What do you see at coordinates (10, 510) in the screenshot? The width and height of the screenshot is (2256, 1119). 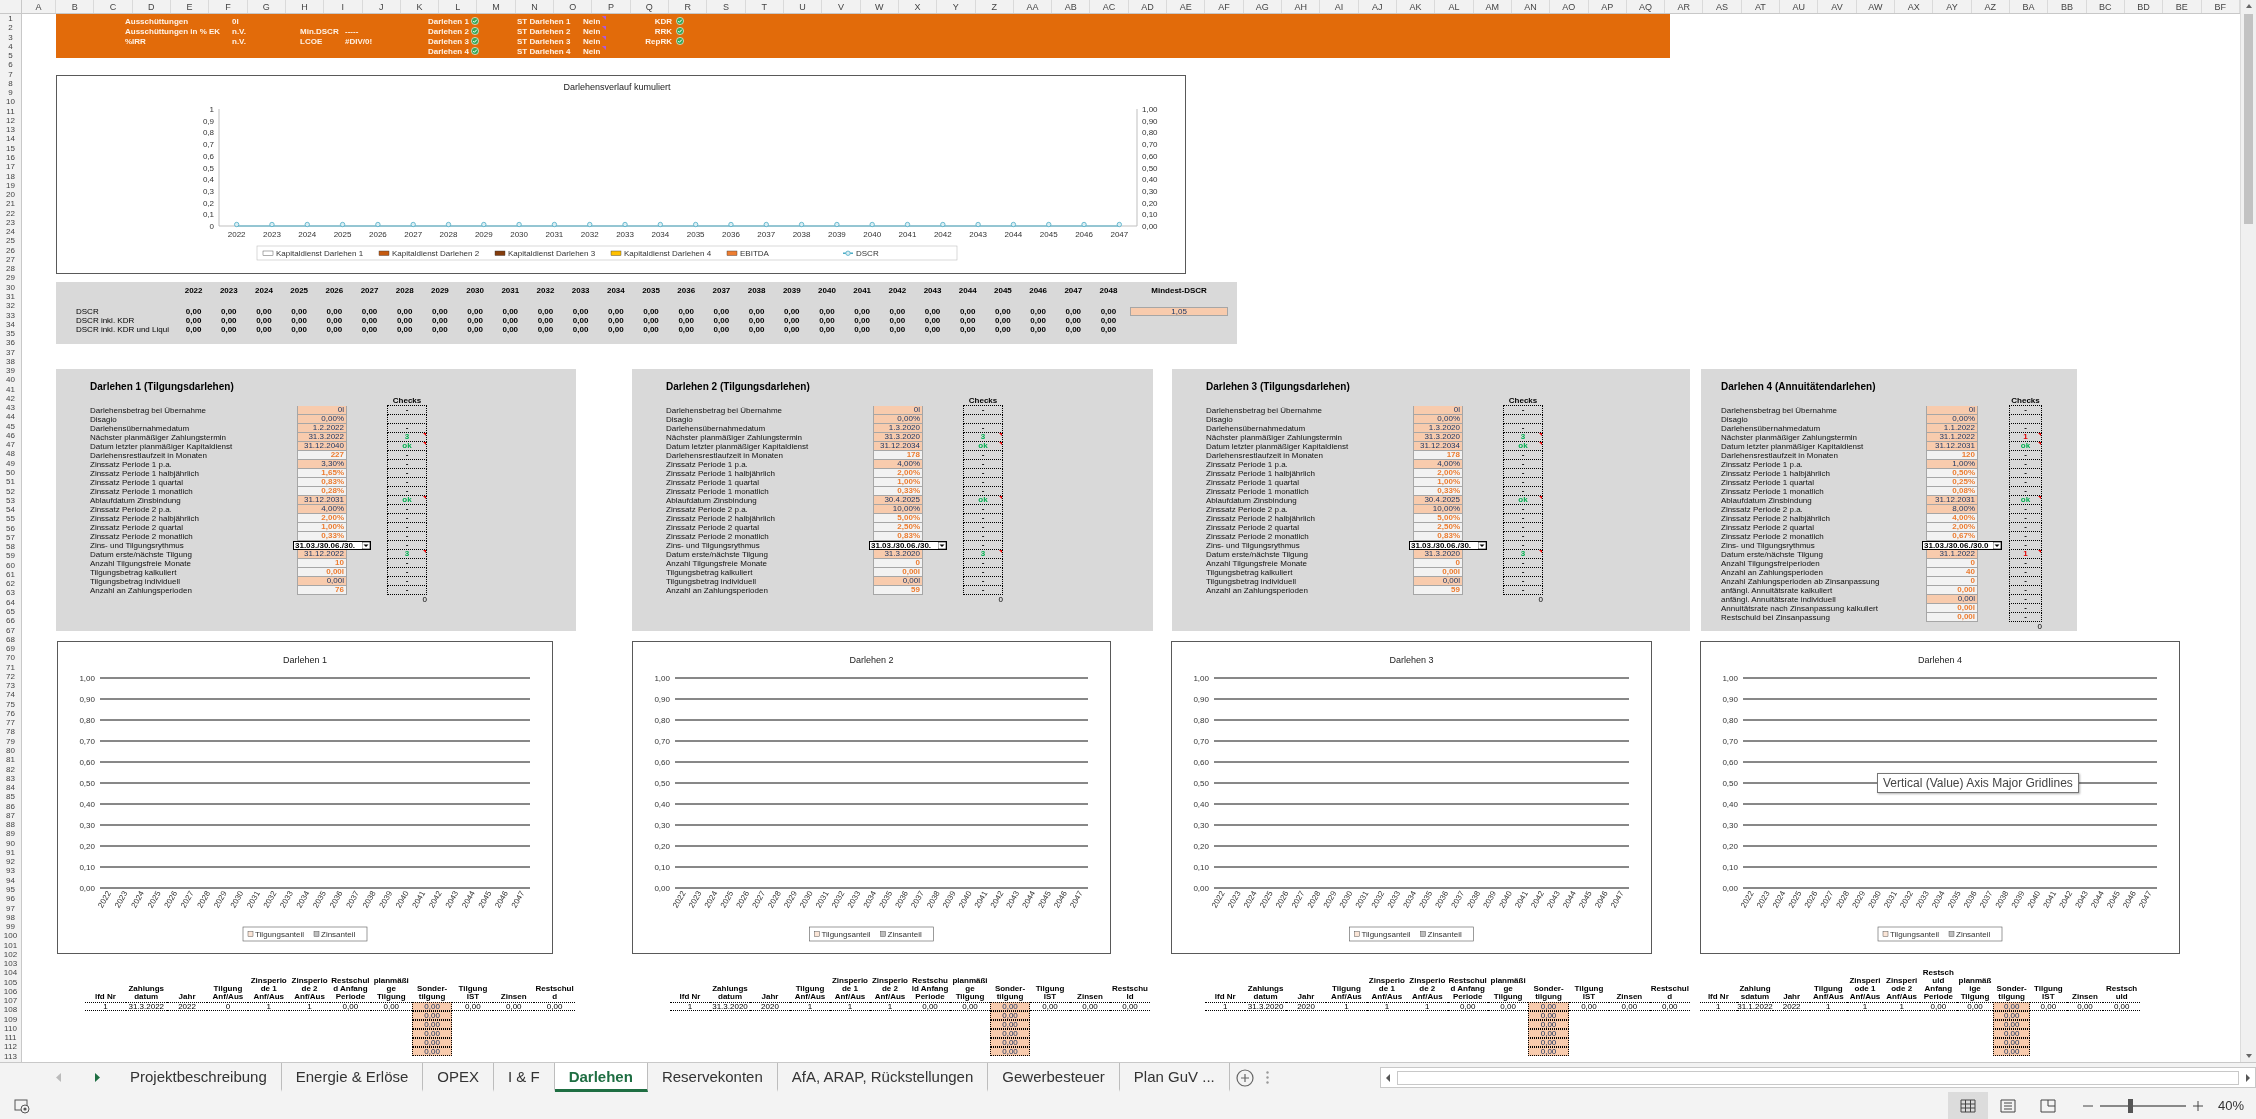 I see `row-number: 54` at bounding box center [10, 510].